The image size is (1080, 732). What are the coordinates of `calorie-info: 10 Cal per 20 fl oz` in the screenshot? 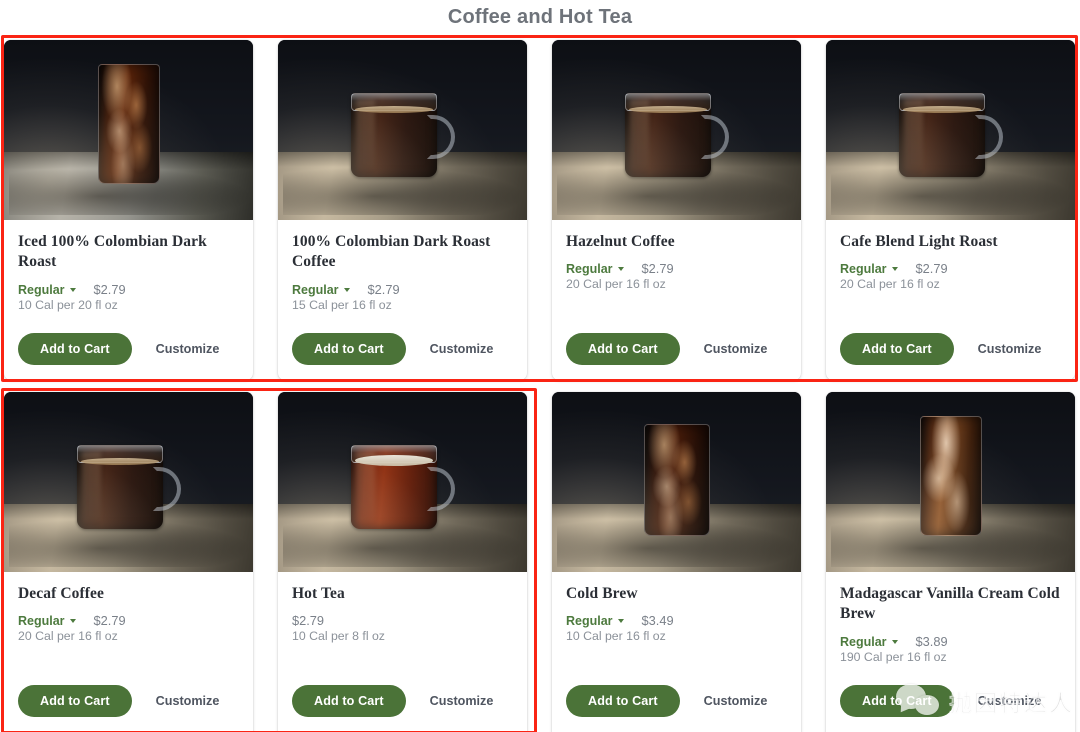 It's located at (68, 304).